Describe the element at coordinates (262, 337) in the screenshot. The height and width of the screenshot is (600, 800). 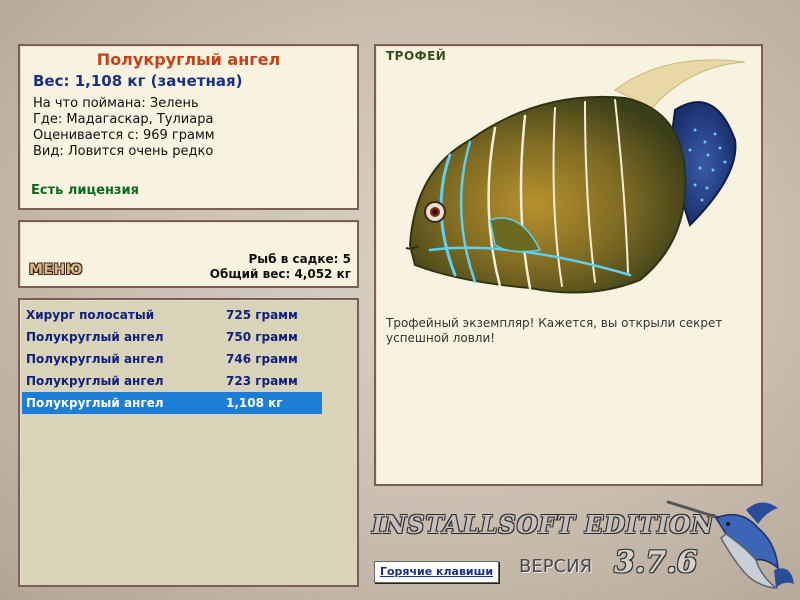
I see `catch-row-weight: 750 грамм` at that location.